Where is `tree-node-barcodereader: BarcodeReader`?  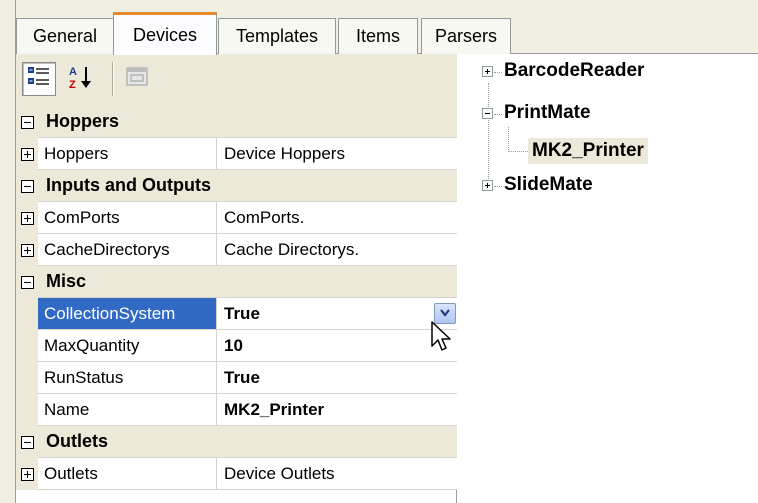 tree-node-barcodereader: BarcodeReader is located at coordinates (574, 71).